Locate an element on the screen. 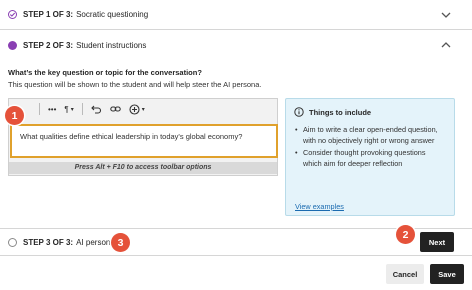 The height and width of the screenshot is (290, 472). step-3-title: AI persona is located at coordinates (95, 242).